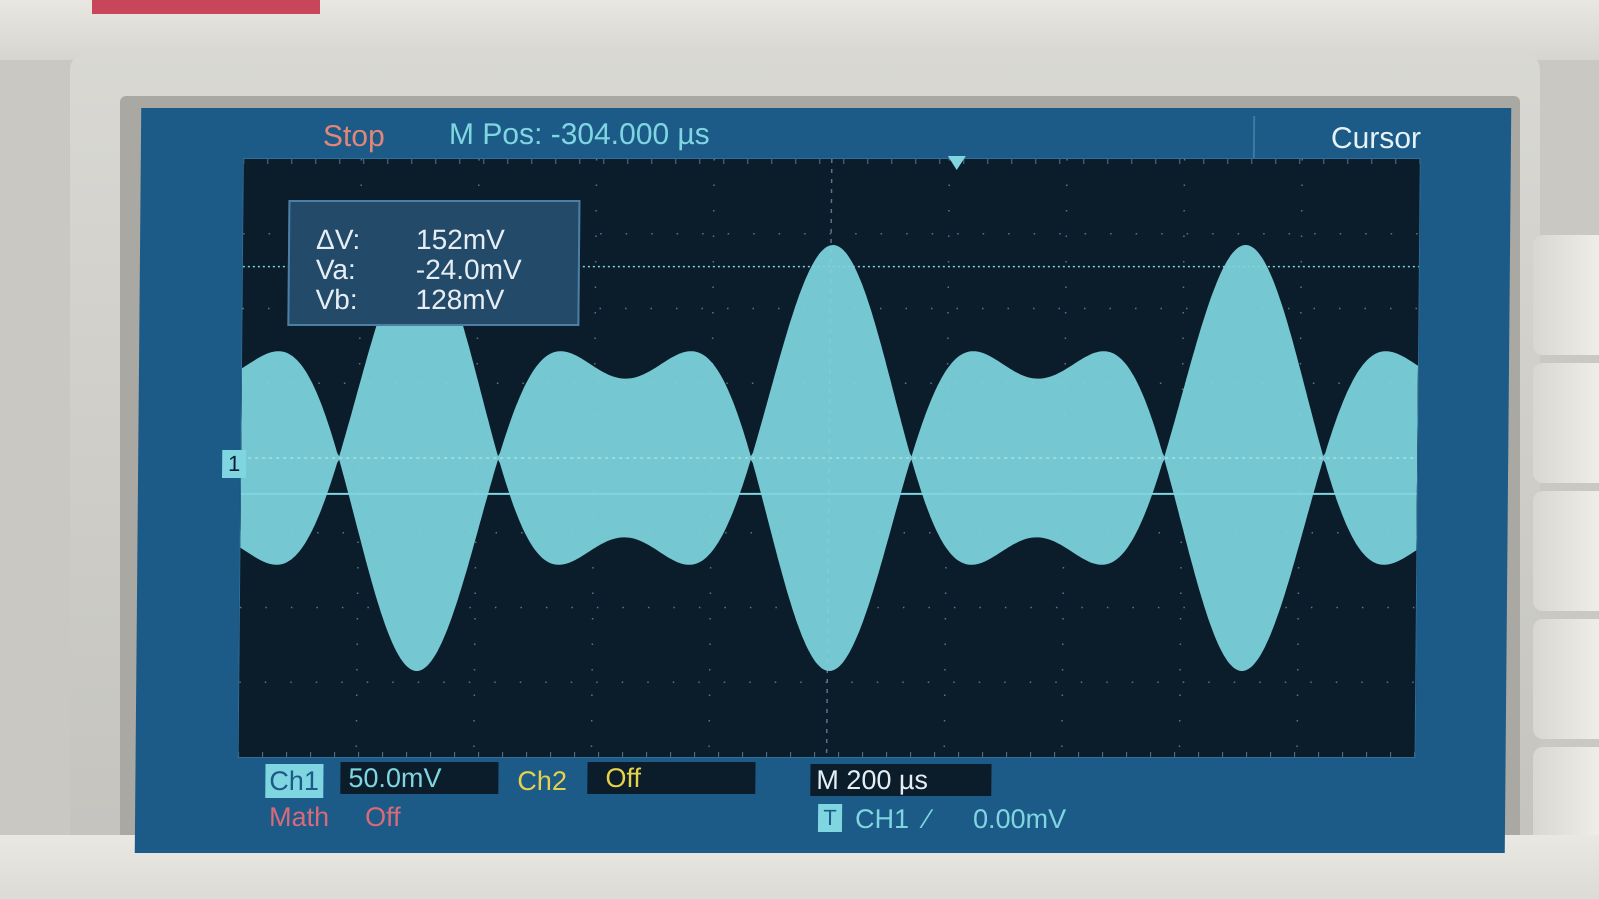 This screenshot has width=1599, height=899. What do you see at coordinates (468, 269) in the screenshot?
I see `va-value: -24.0mV` at bounding box center [468, 269].